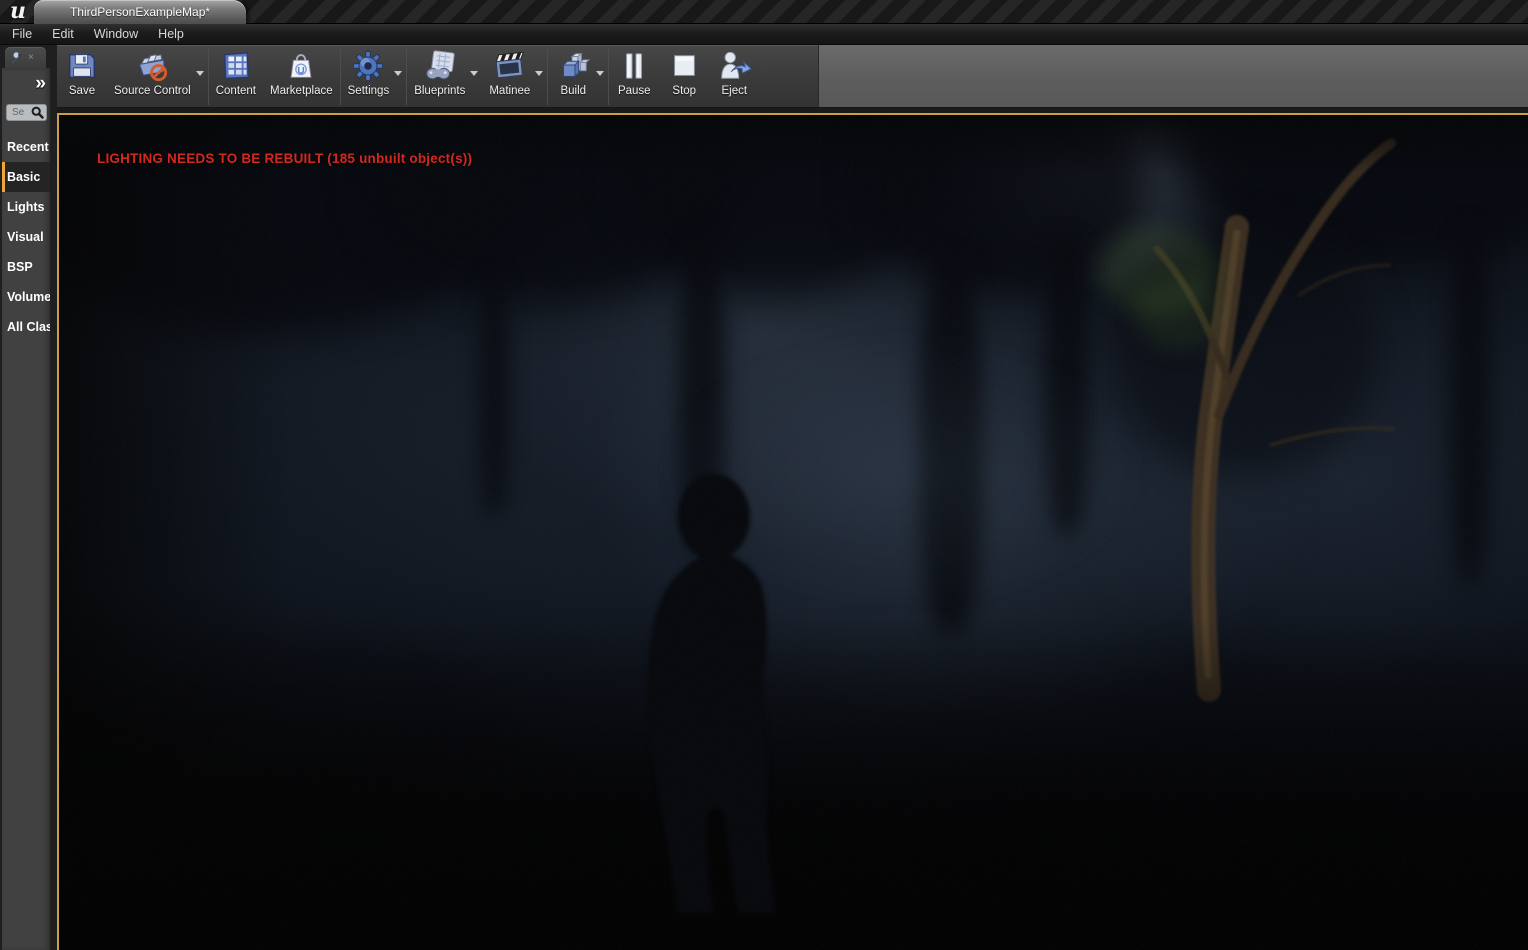  I want to click on tab-well: u ThirdPersonExampleMap*, so click(764, 12).